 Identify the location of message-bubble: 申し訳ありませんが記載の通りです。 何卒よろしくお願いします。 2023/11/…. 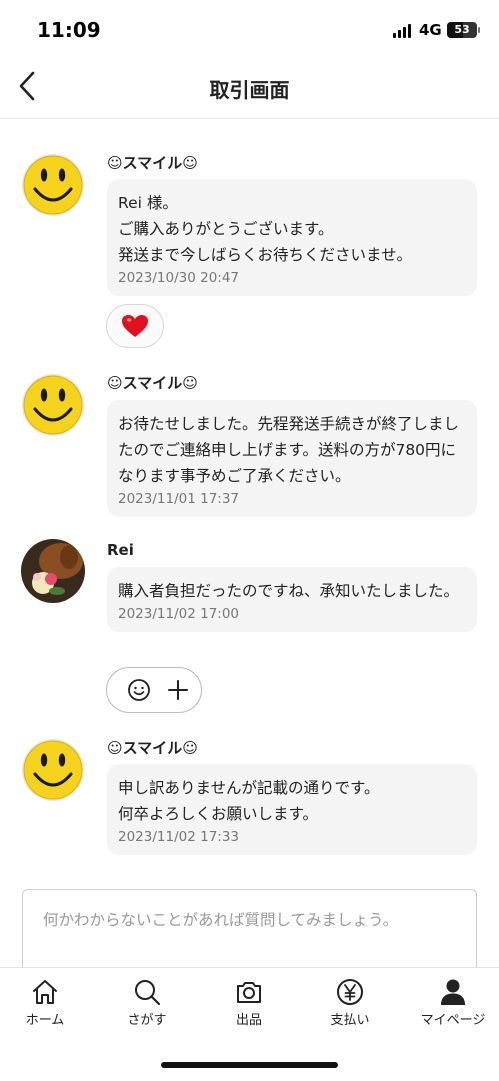
(292, 809).